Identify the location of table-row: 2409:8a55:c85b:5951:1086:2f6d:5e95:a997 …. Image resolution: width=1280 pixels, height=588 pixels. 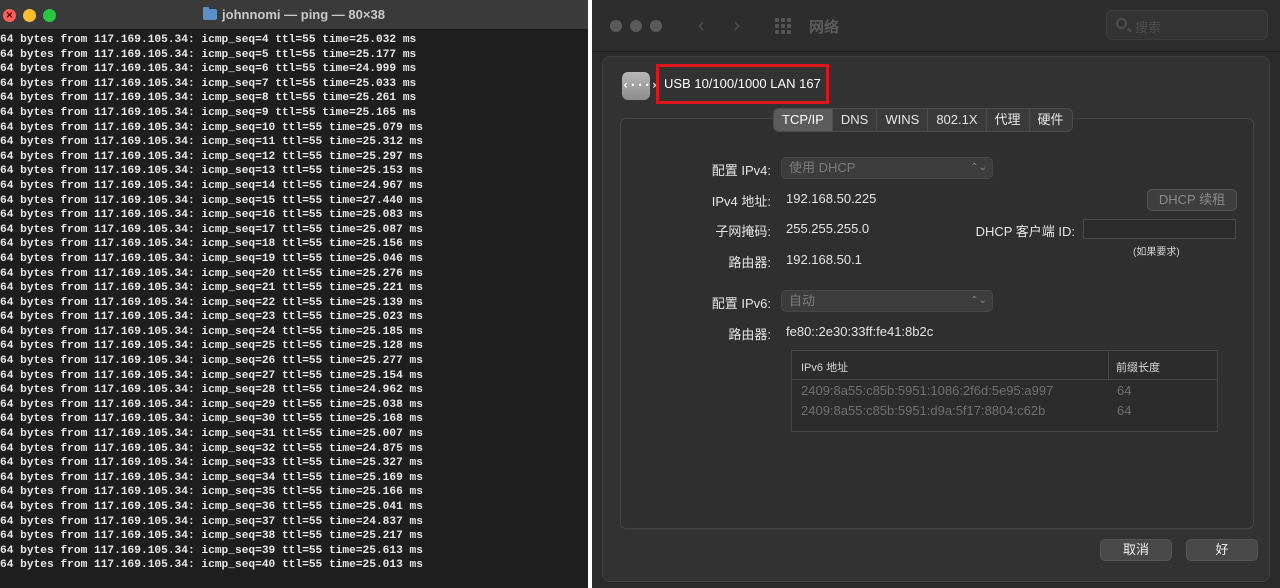
(1004, 391).